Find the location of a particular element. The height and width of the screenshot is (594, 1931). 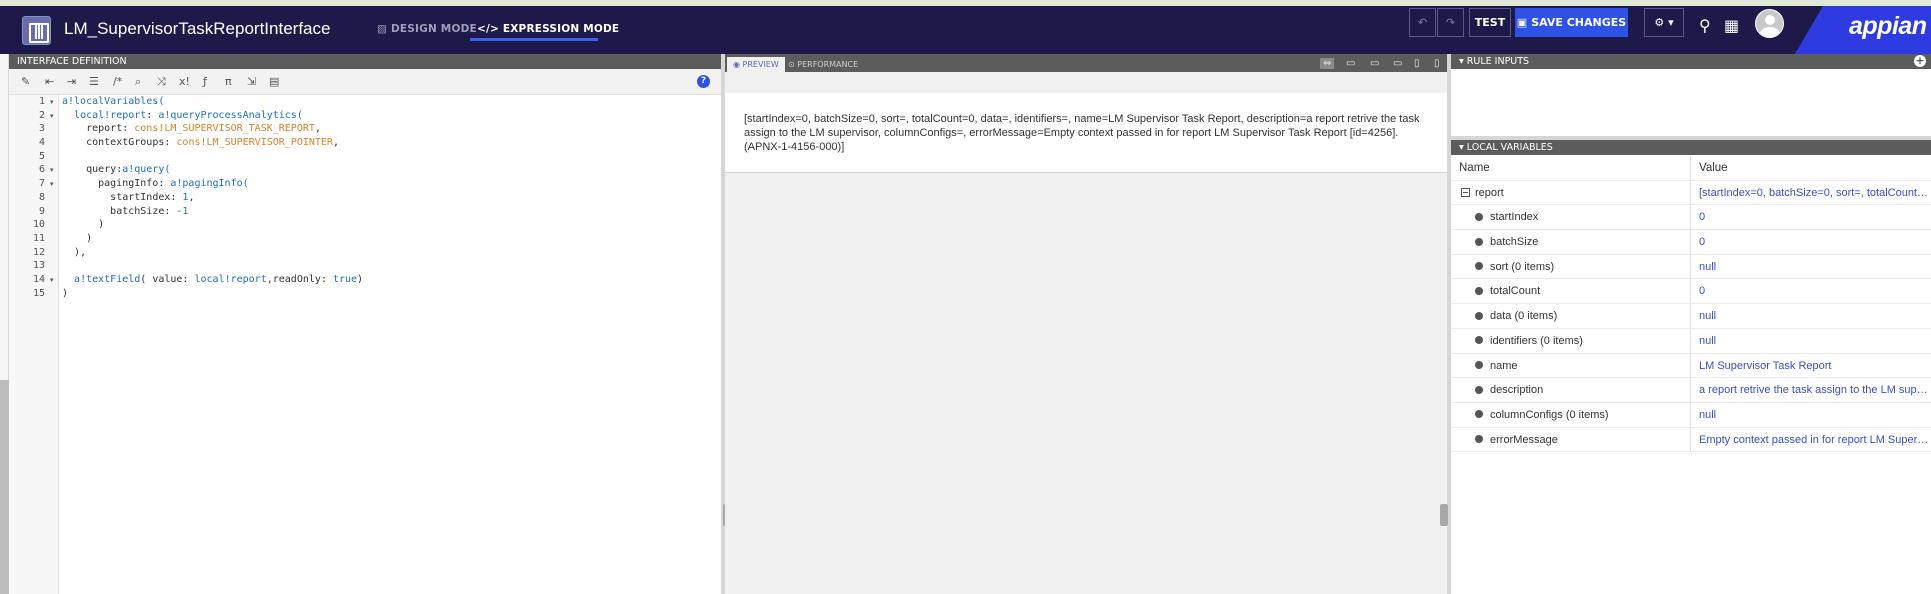

avatar is located at coordinates (1769, 23).